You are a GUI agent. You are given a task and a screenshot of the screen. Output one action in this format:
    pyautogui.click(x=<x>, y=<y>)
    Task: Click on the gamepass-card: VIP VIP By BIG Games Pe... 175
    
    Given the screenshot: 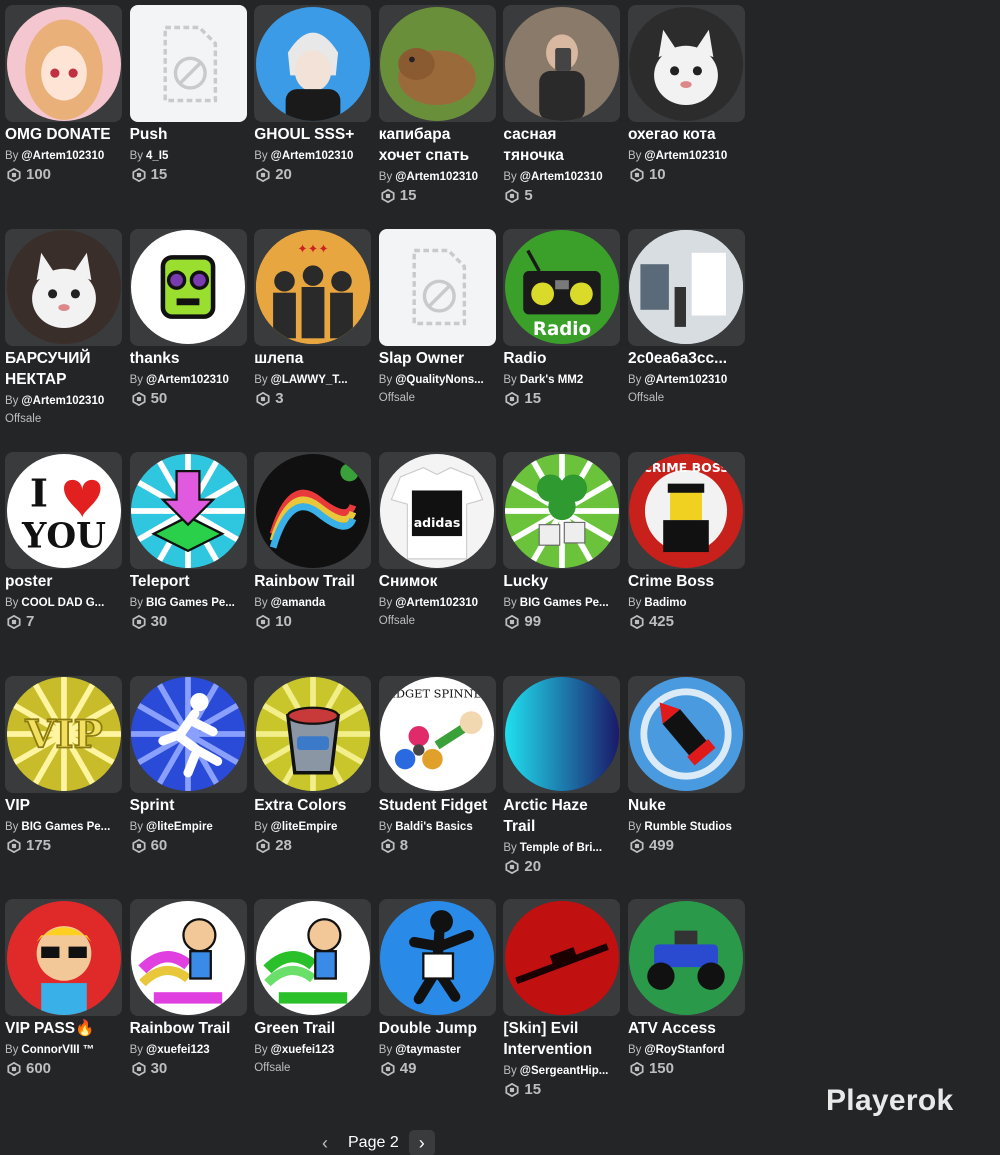 What is the action you would take?
    pyautogui.click(x=63, y=787)
    